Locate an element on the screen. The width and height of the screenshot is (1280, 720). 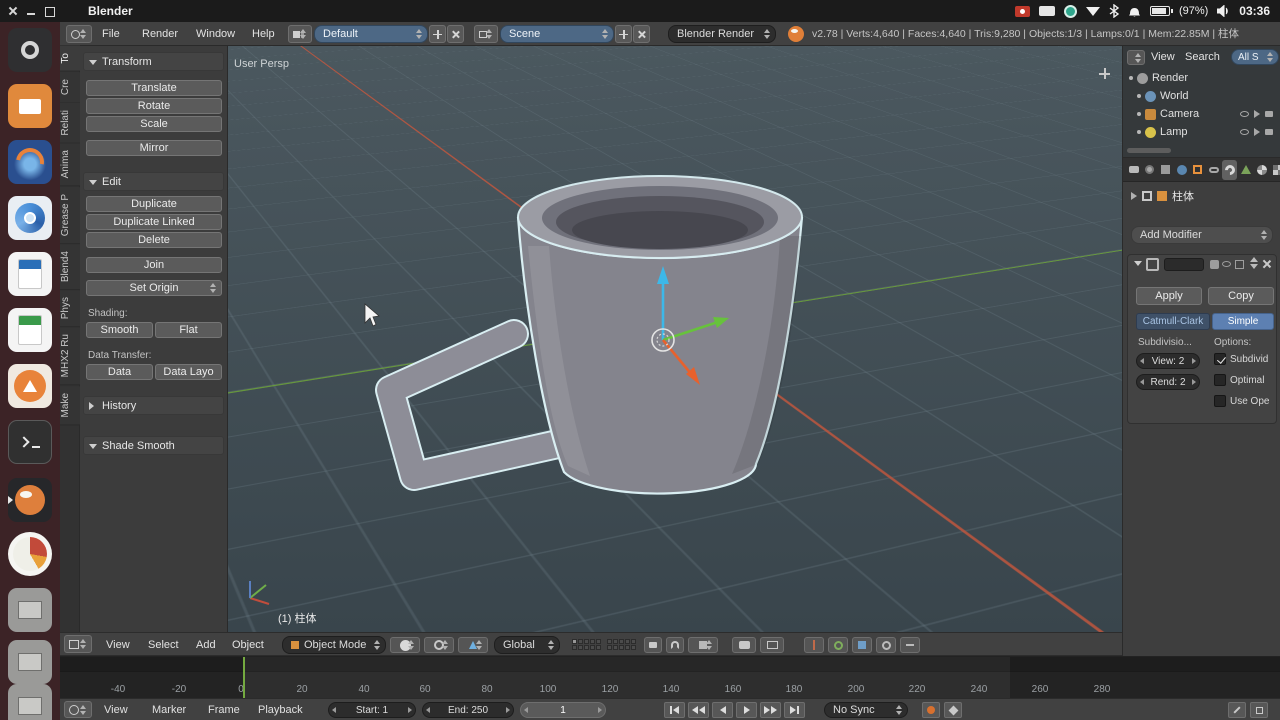
add-modifier-dropdown: Add Modifier is located at coordinates (1202, 235).